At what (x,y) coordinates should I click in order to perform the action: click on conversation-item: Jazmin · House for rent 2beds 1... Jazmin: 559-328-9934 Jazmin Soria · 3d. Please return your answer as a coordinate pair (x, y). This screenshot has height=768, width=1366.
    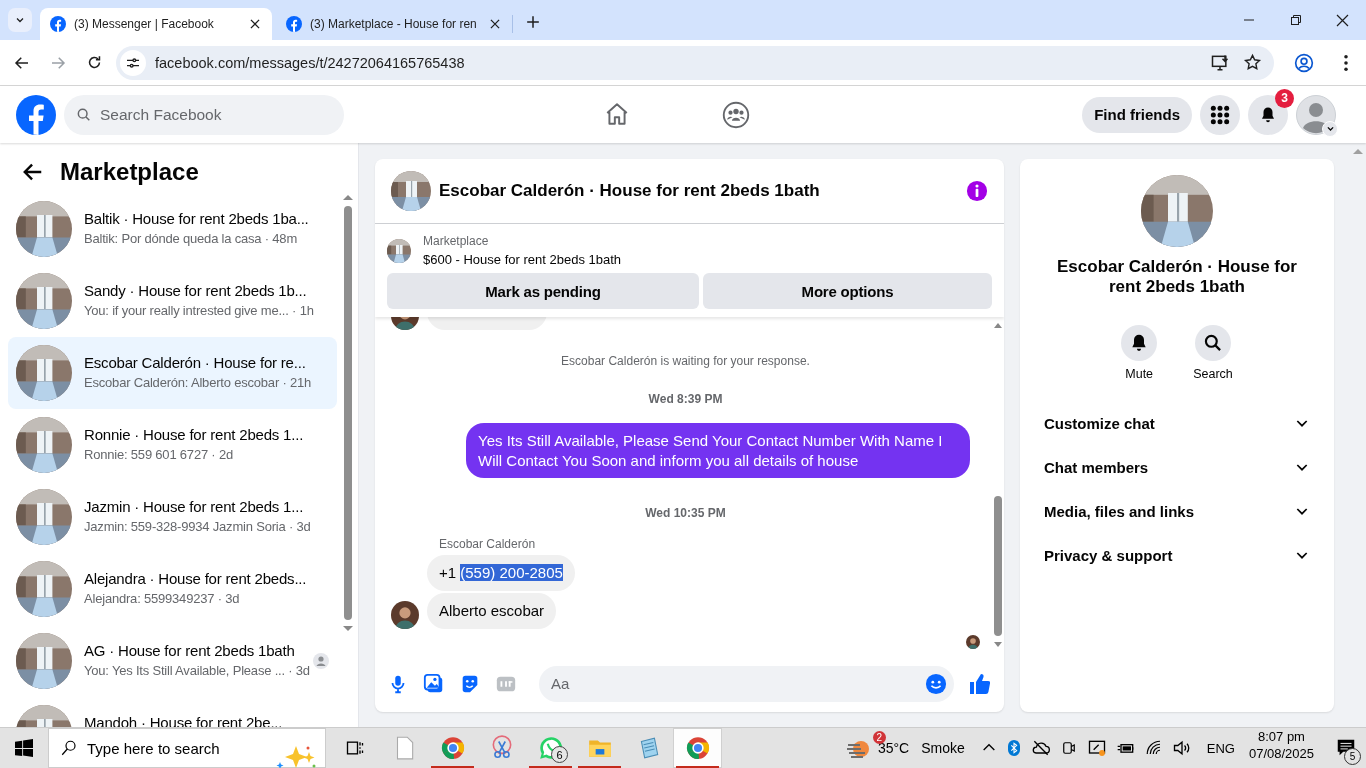
    Looking at the image, I should click on (172, 517).